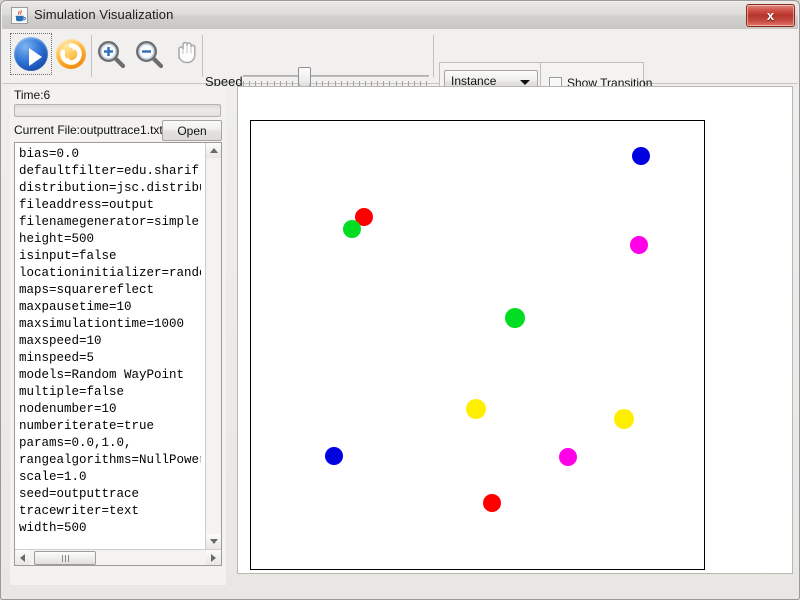 Image resolution: width=800 pixels, height=600 pixels. I want to click on pan-button, so click(187, 54).